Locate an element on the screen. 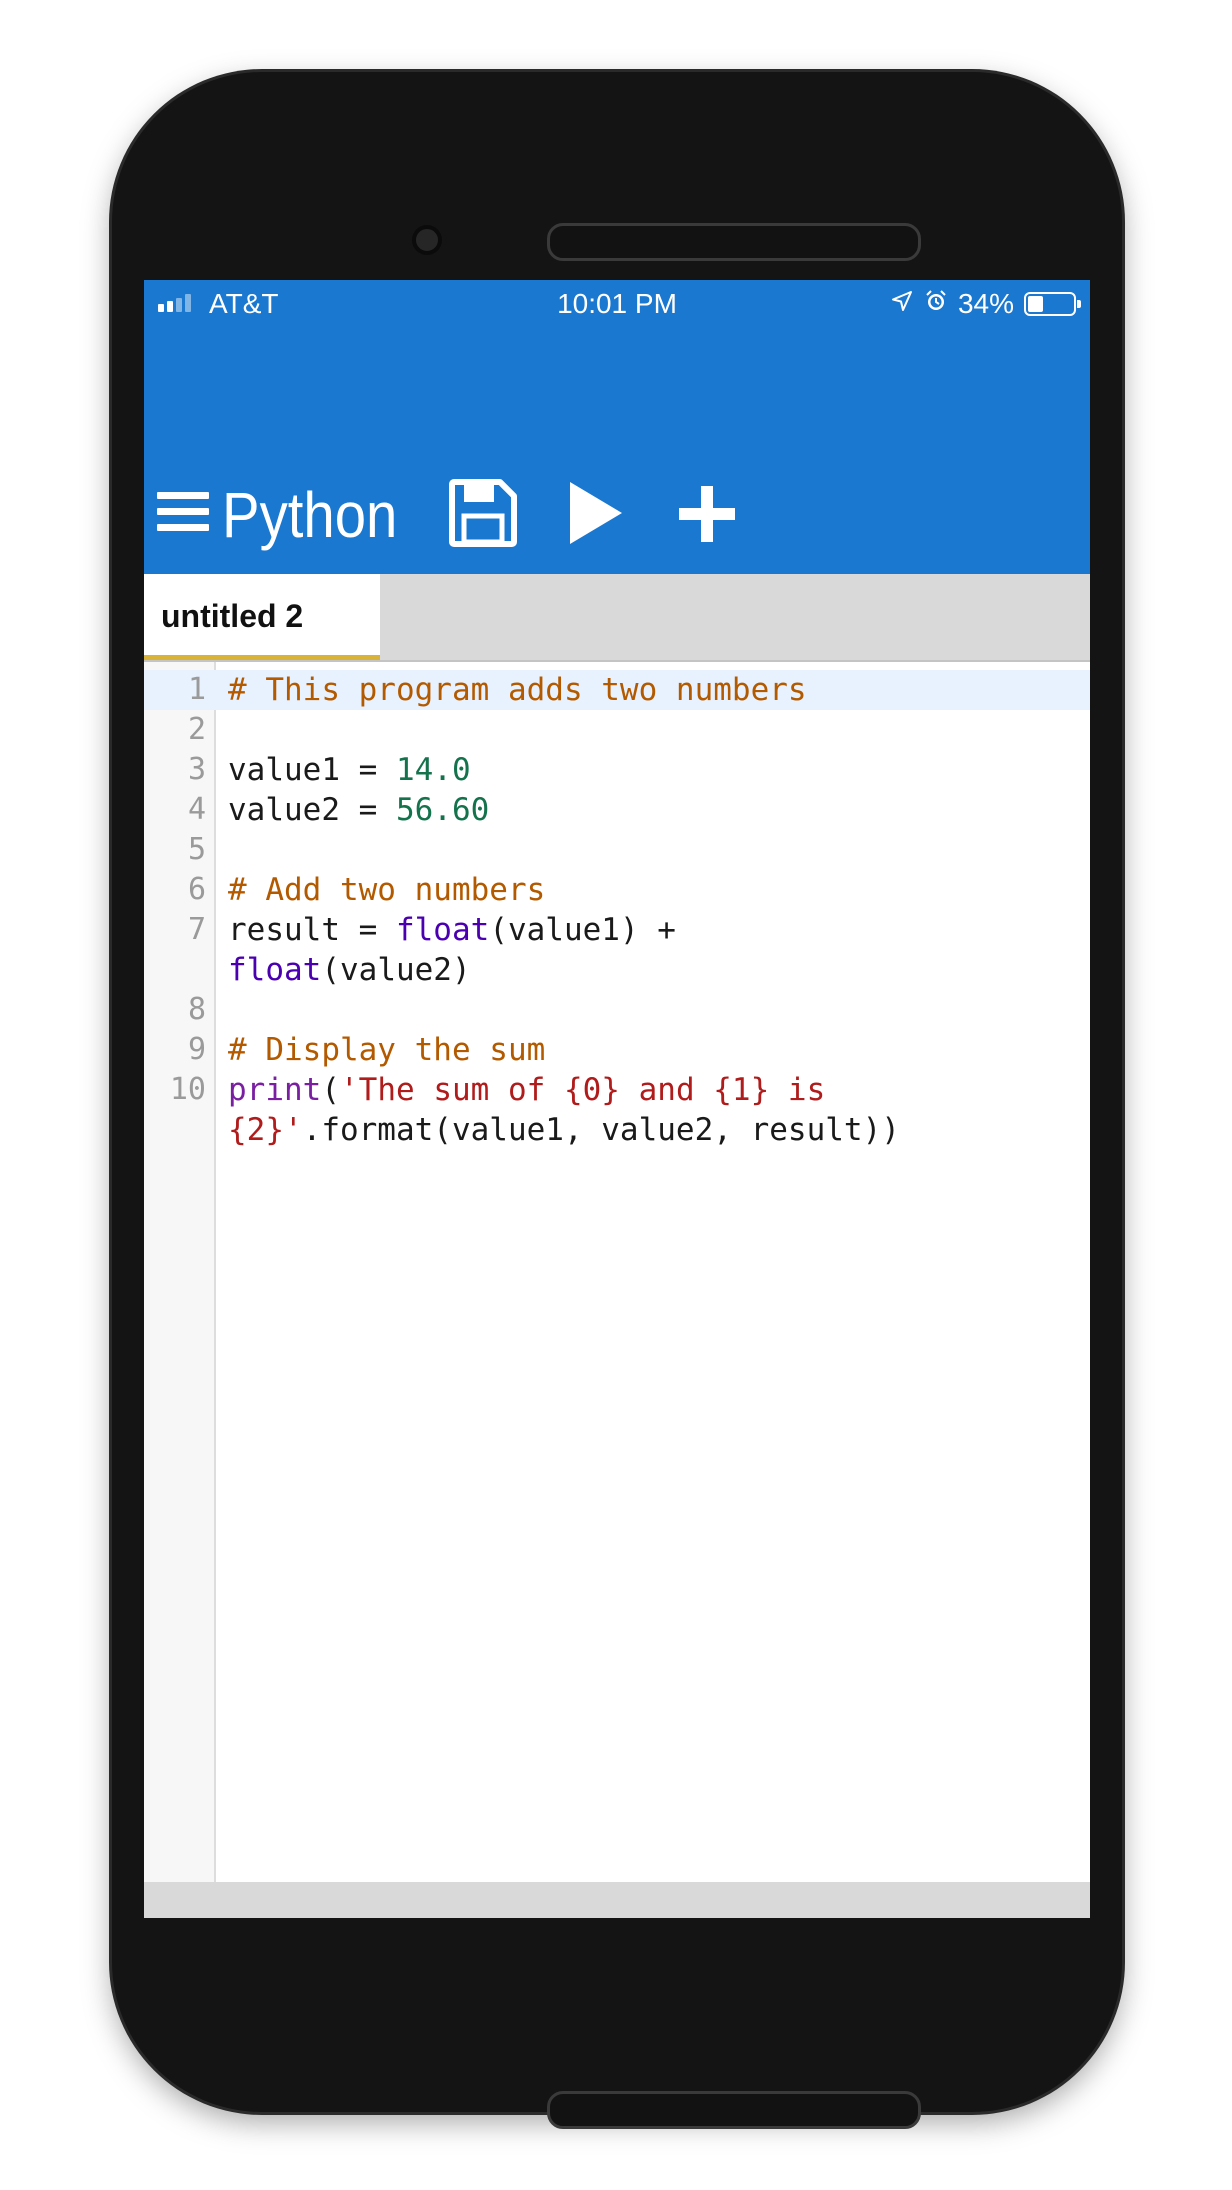 The image size is (1232, 2190). code-line: 6 # Add two numbers is located at coordinates (617, 890).